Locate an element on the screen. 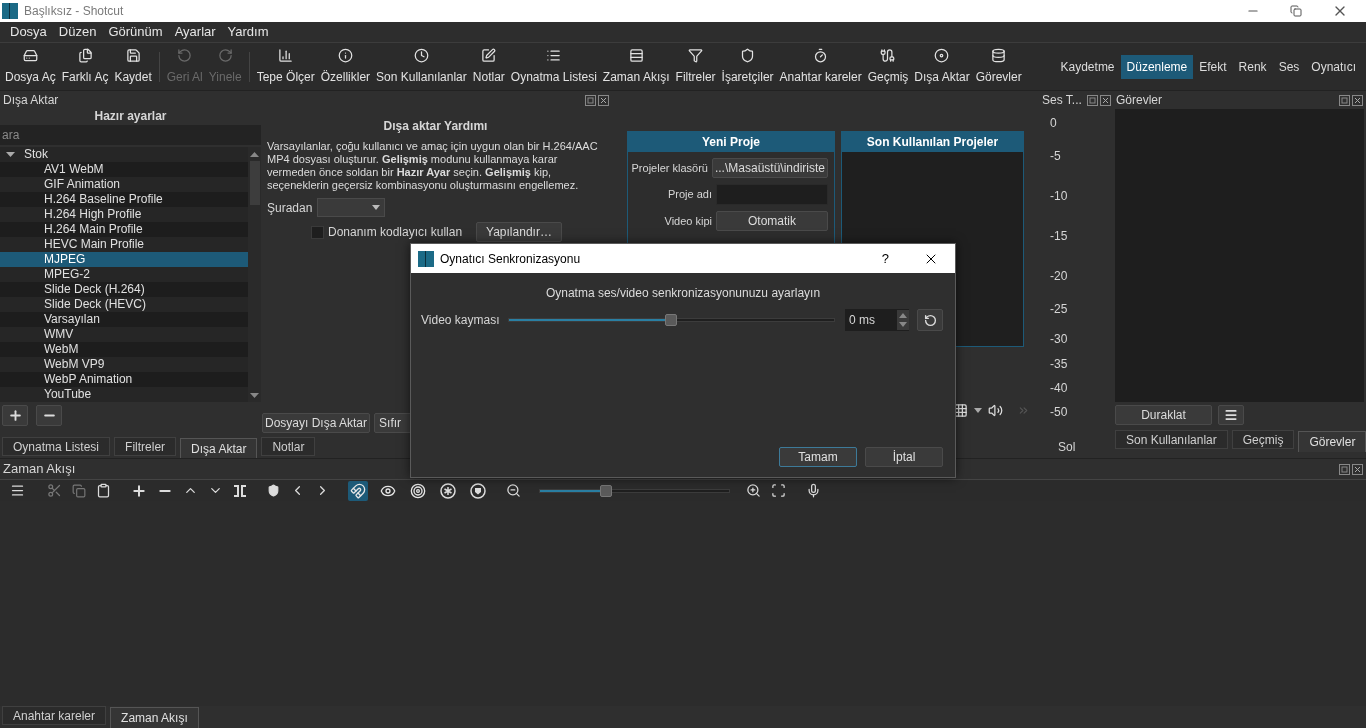  preset-item: GIF Animation is located at coordinates (124, 184).